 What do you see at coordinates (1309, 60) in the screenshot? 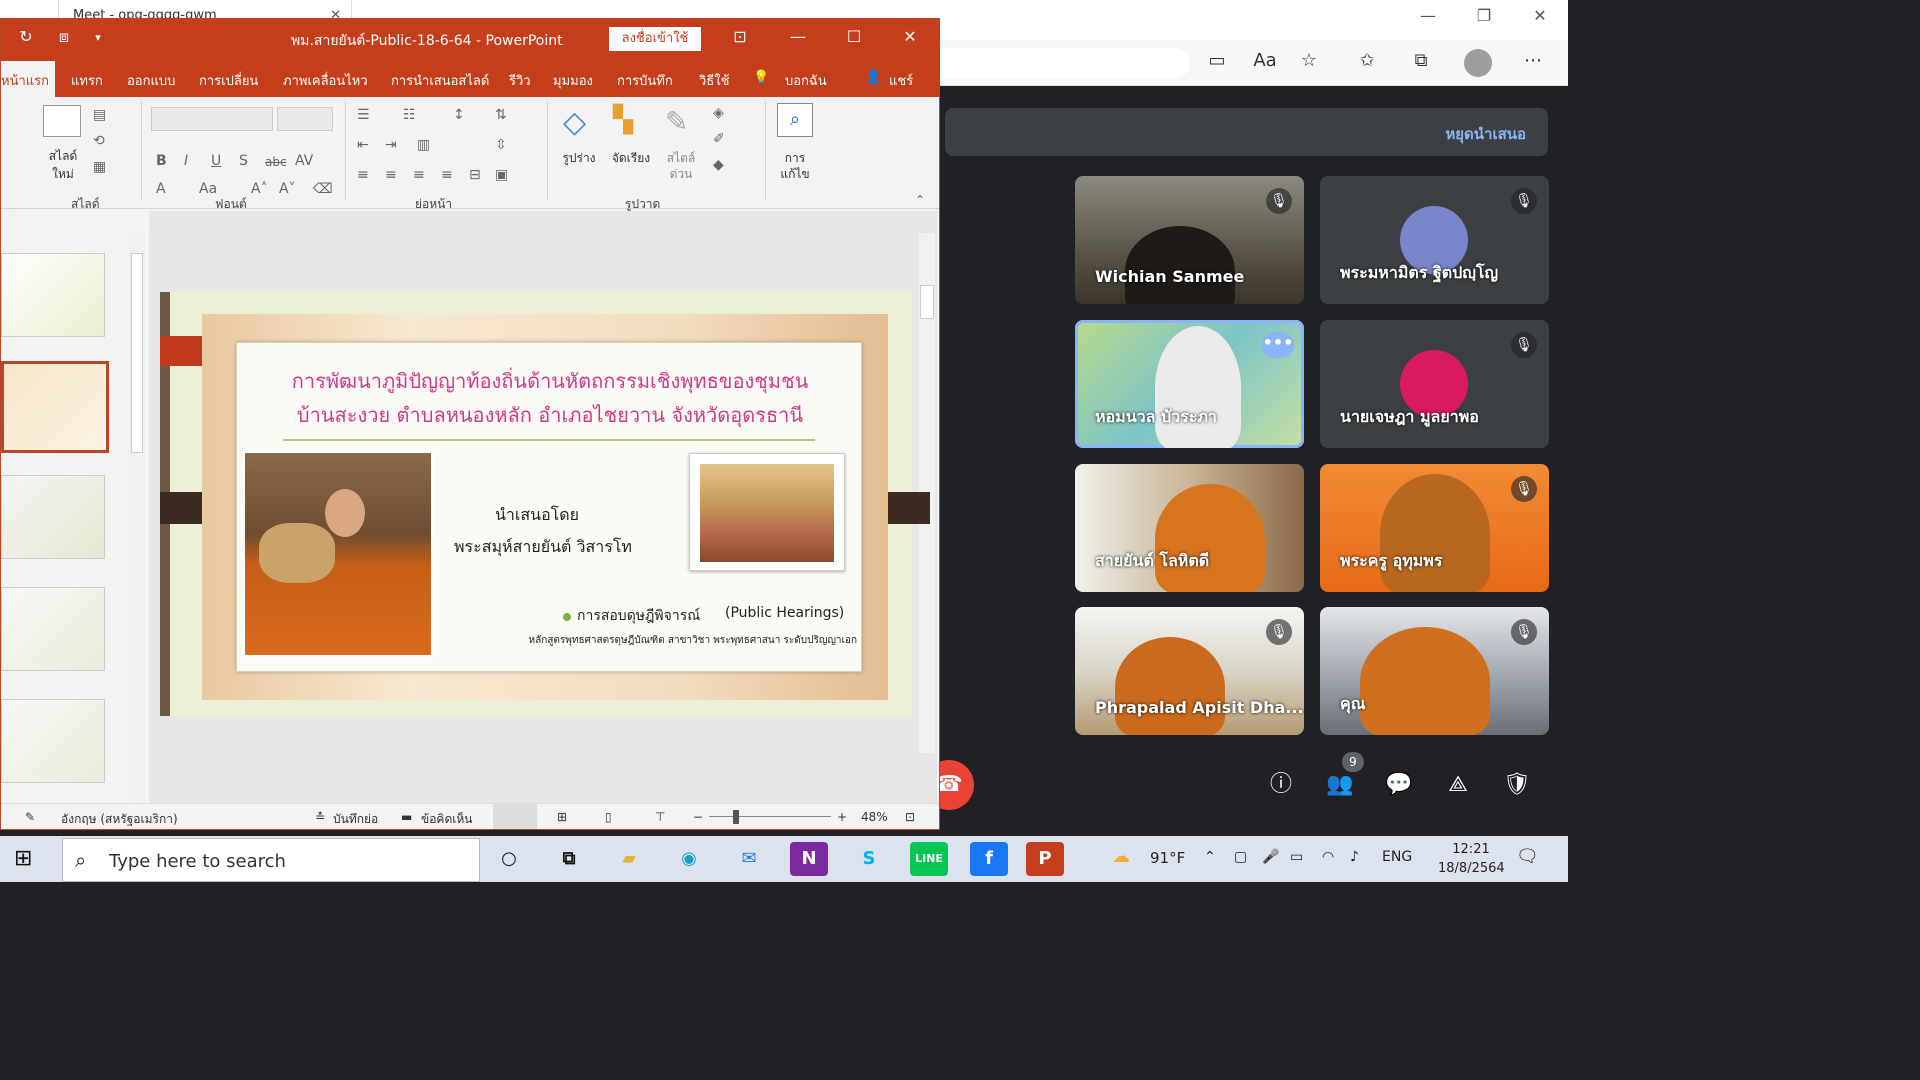
I see `add-favorite-icon: ☆` at bounding box center [1309, 60].